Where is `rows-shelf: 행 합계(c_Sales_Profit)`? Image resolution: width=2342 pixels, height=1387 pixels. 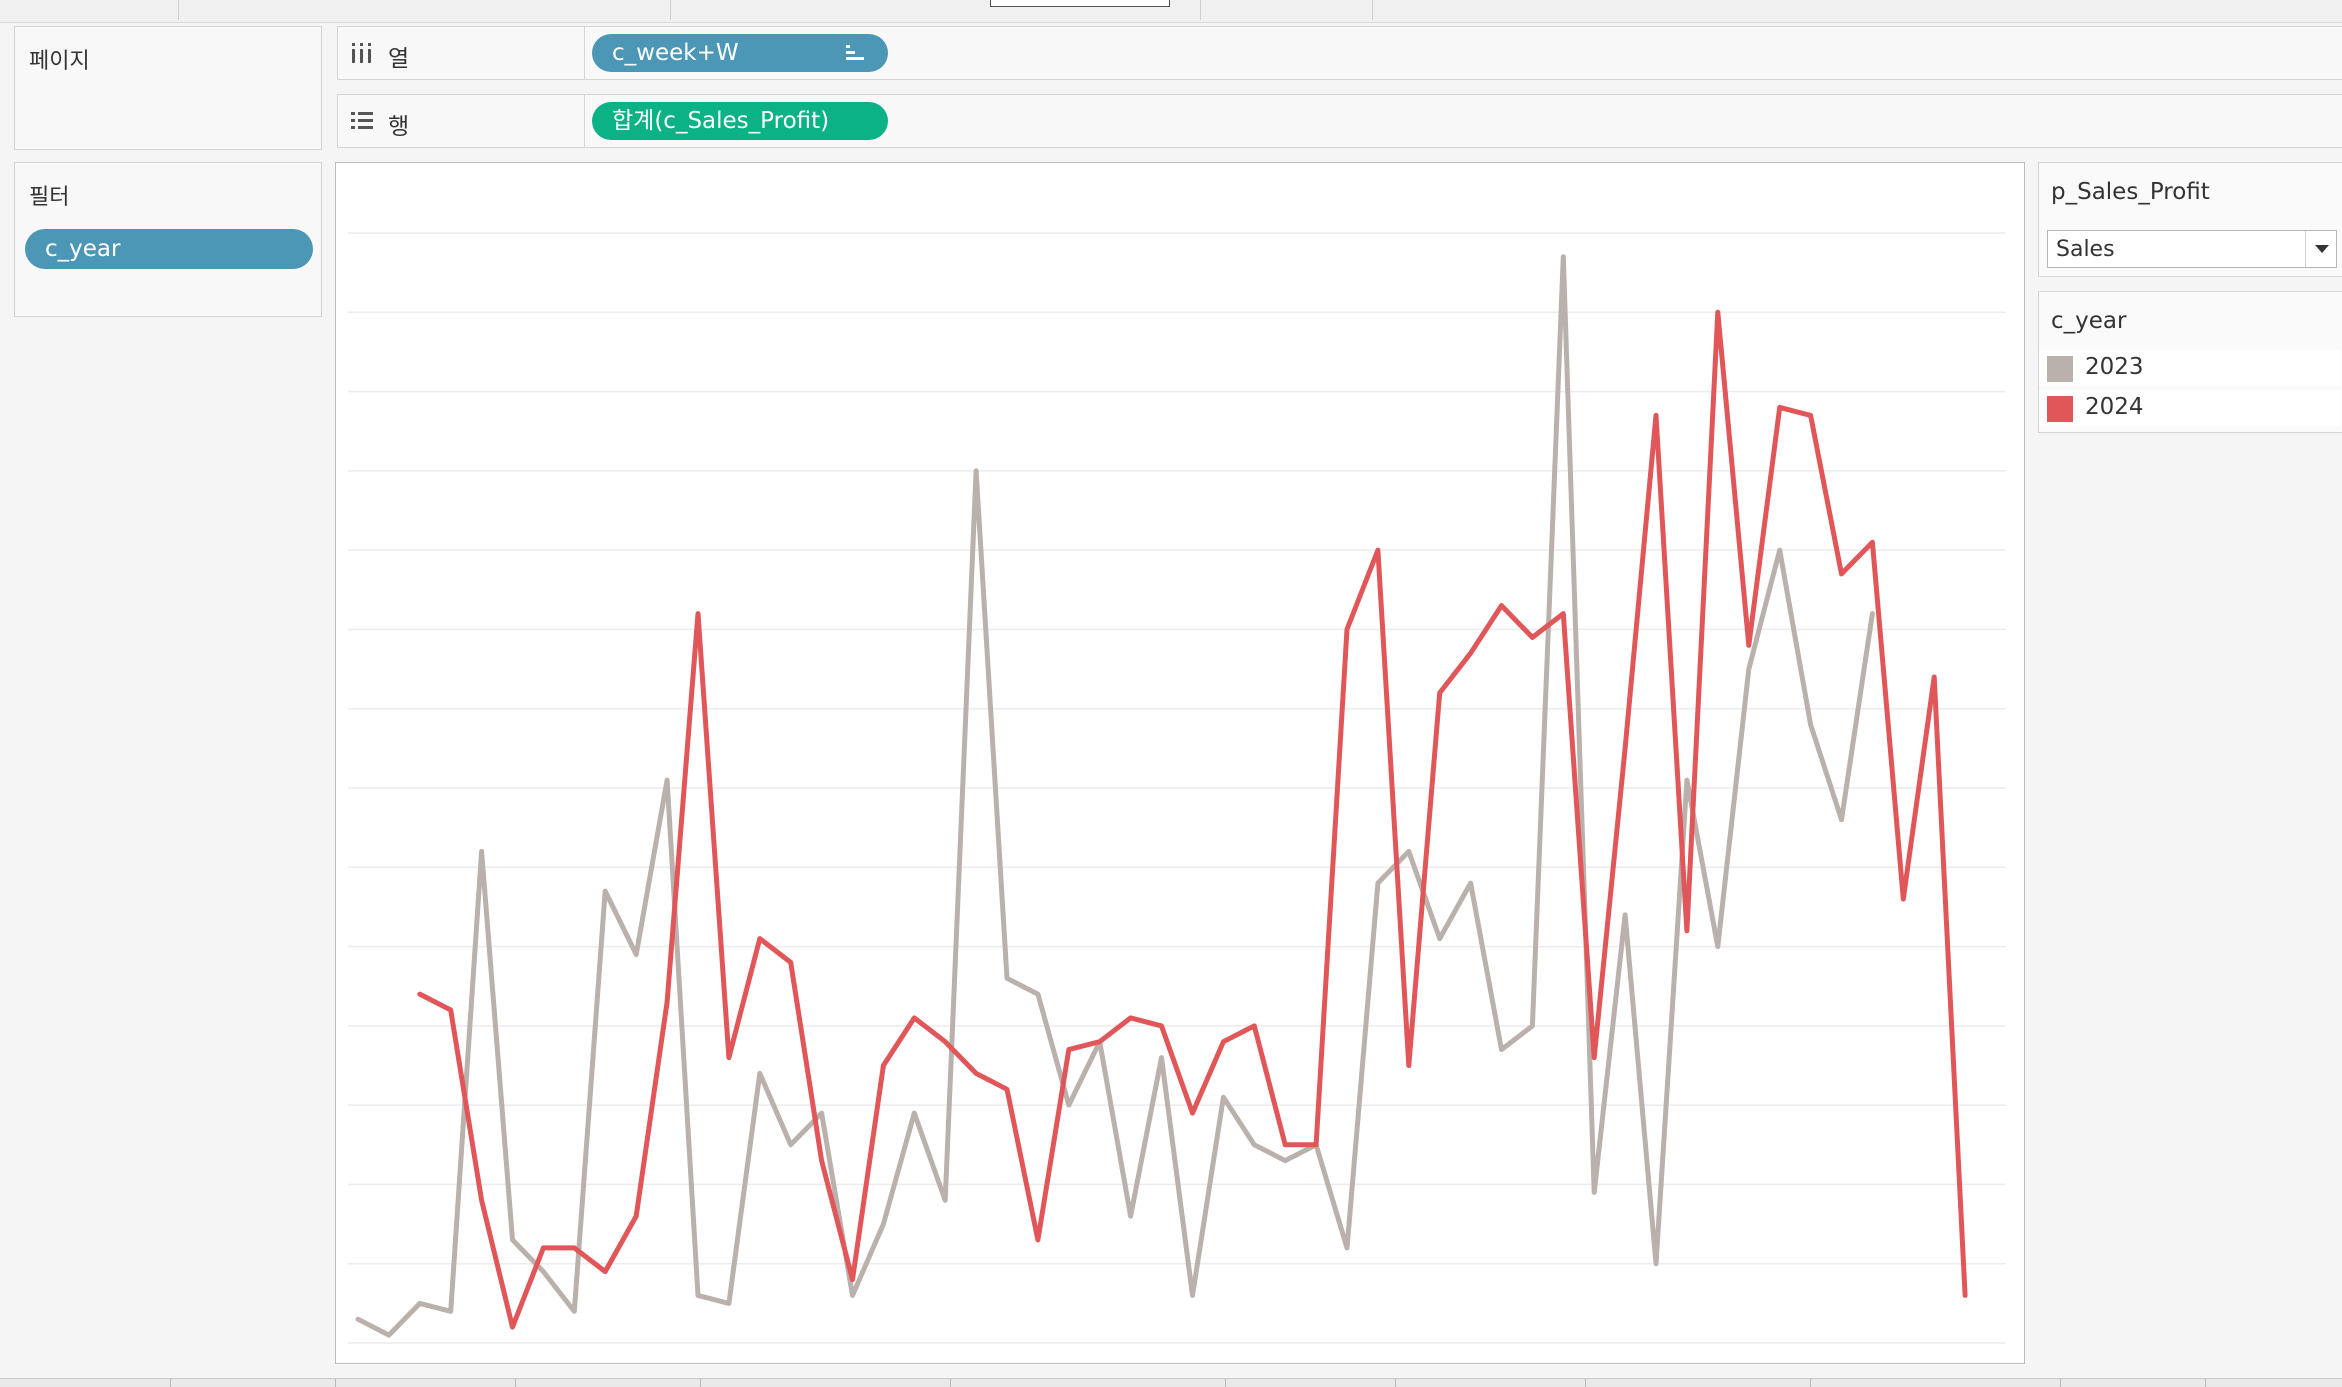 rows-shelf: 행 합계(c_Sales_Profit) is located at coordinates (1339, 121).